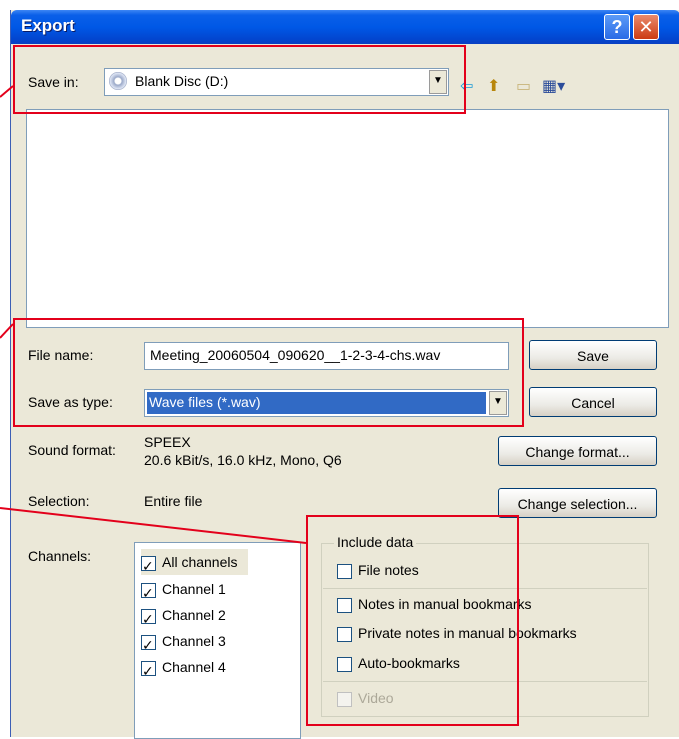 This screenshot has height=739, width=679. I want to click on channels-label: Channels:, so click(60, 556).